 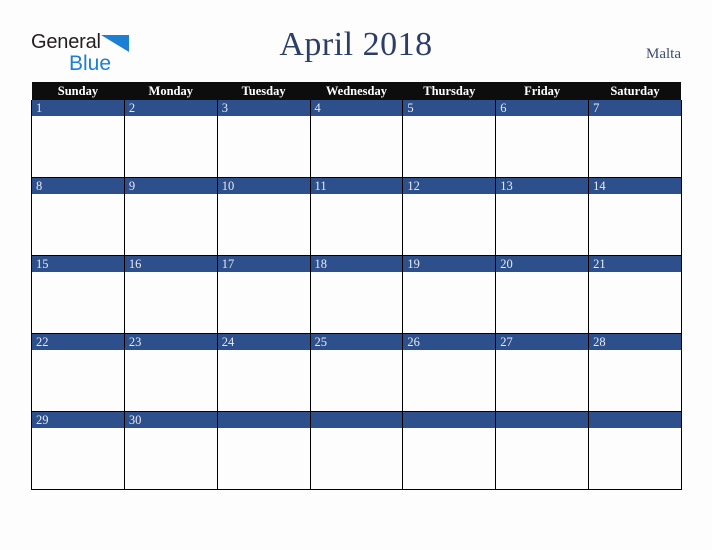 I want to click on day-cell: 4, so click(x=356, y=139).